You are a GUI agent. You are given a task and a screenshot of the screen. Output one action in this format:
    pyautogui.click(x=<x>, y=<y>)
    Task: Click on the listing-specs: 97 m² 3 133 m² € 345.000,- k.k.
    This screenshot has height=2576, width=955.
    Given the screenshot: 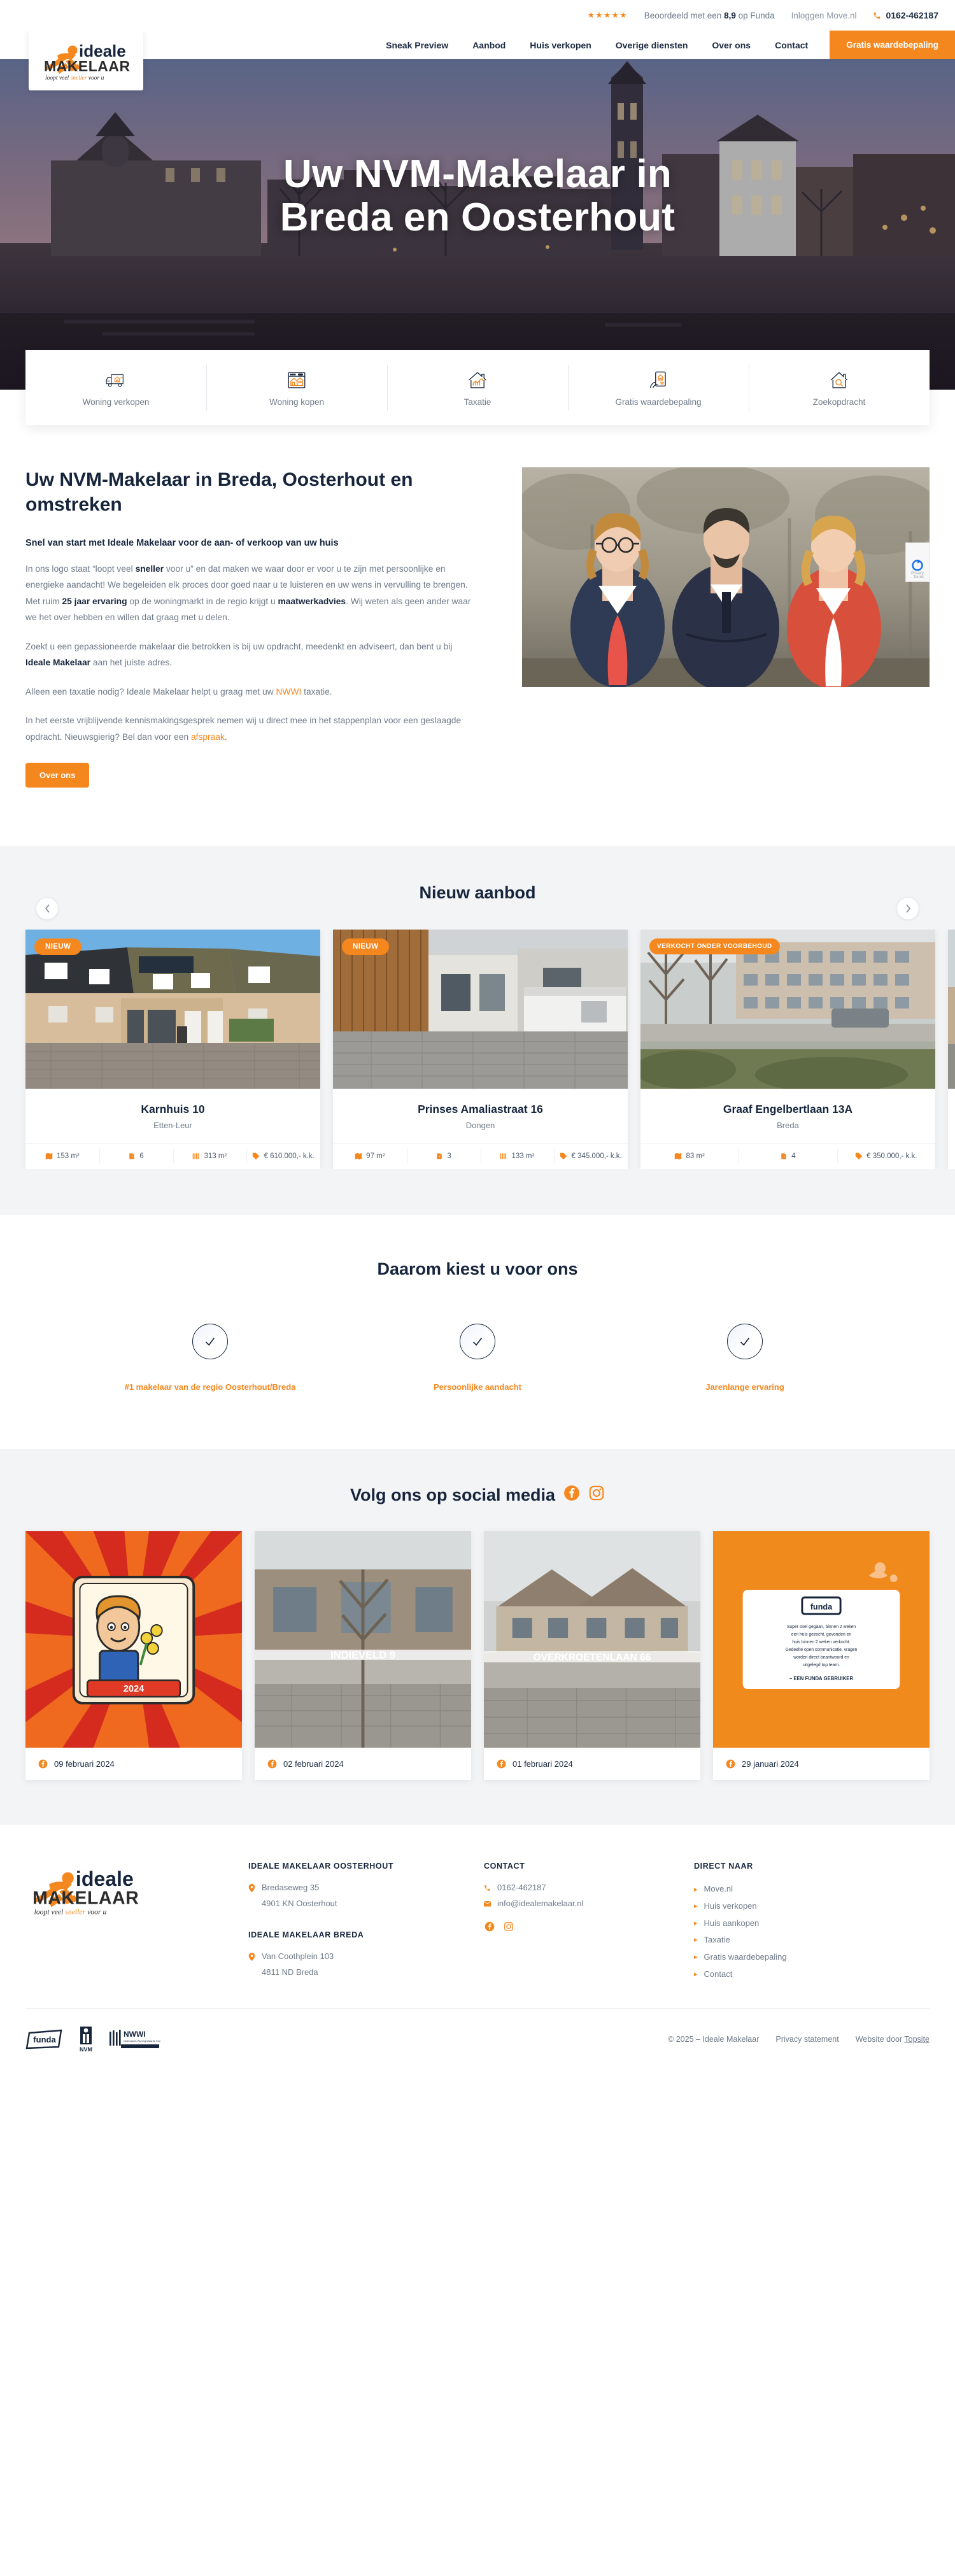 What is the action you would take?
    pyautogui.click(x=481, y=1156)
    